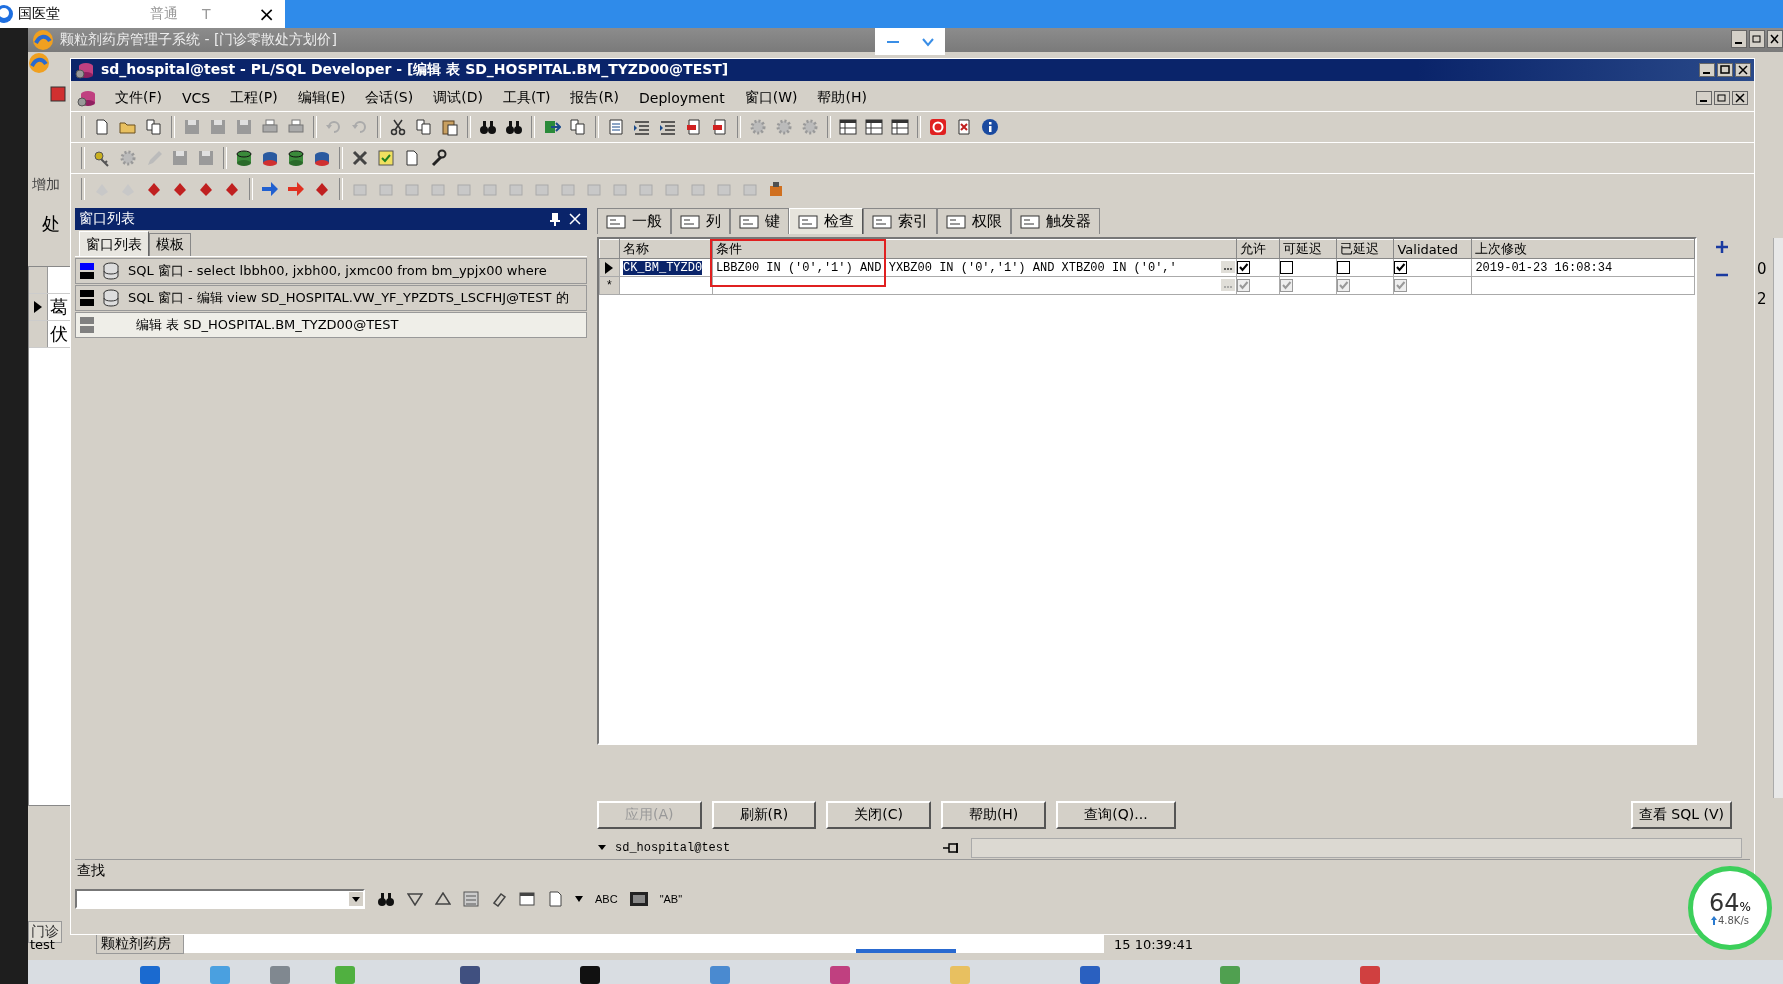  Describe the element at coordinates (1778, 518) in the screenshot. I see `scrollbar` at that location.